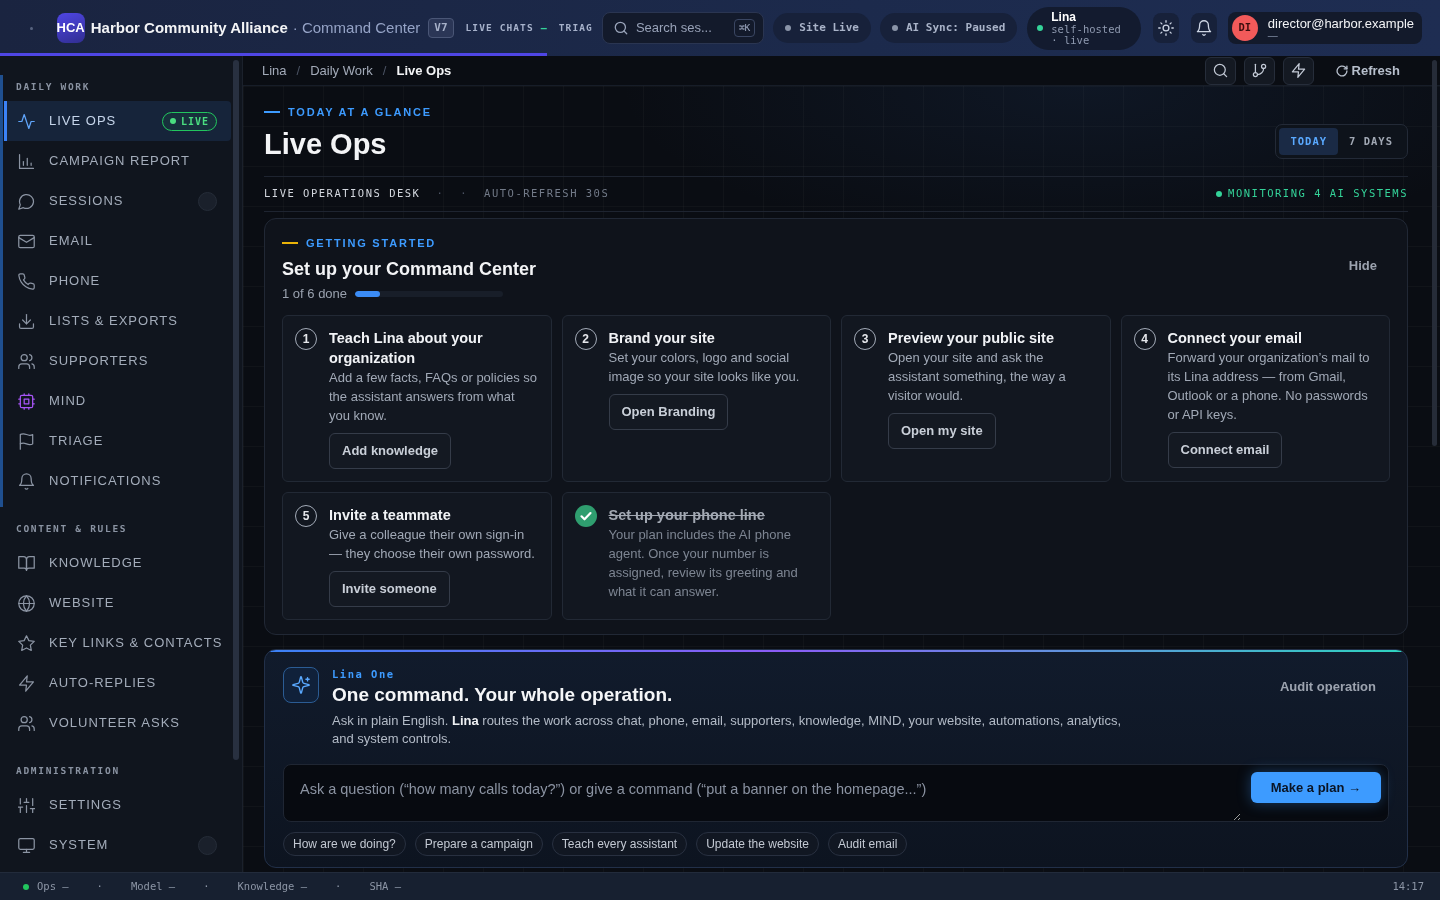 The height and width of the screenshot is (900, 1440). What do you see at coordinates (117, 401) in the screenshot?
I see `nav-item: MIND` at bounding box center [117, 401].